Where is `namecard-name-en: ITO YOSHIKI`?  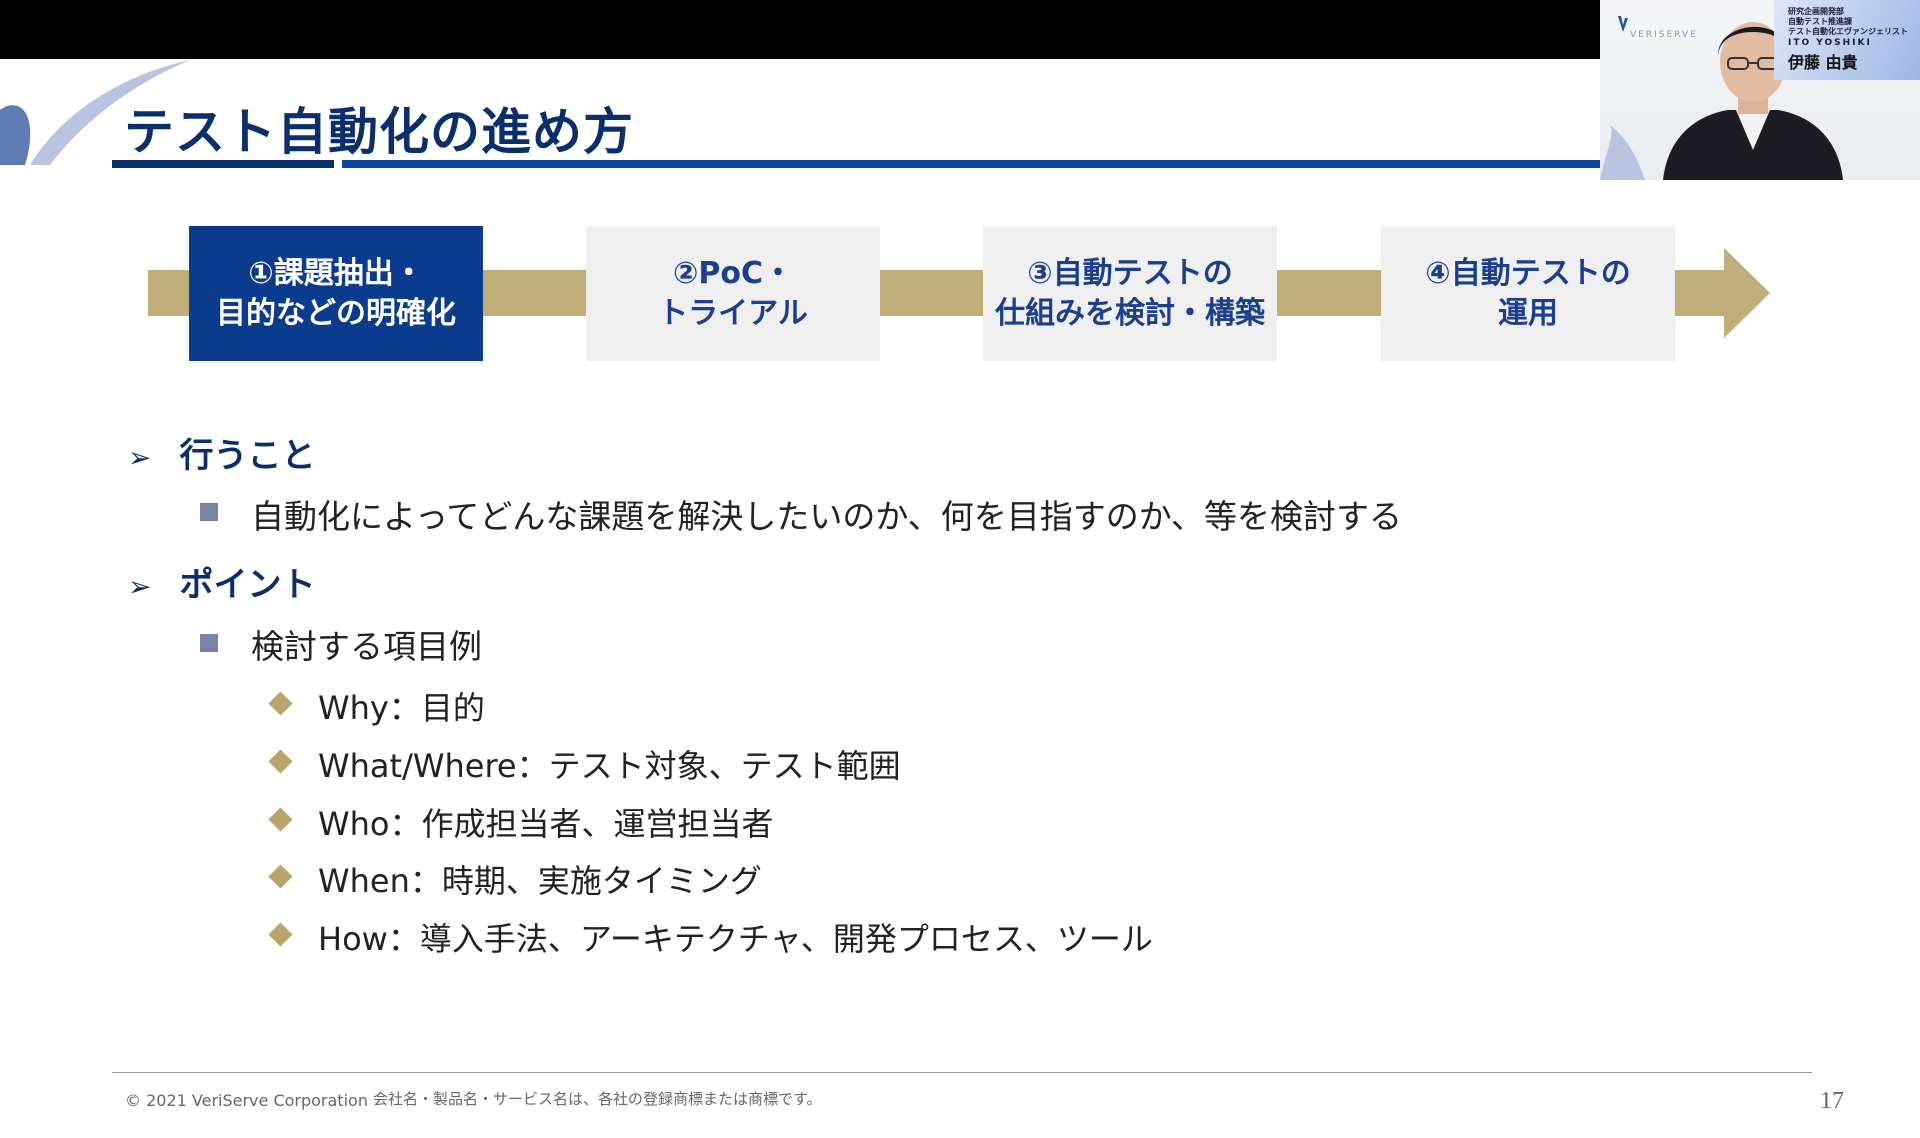
namecard-name-en: ITO YOSHIKI is located at coordinates (1830, 43).